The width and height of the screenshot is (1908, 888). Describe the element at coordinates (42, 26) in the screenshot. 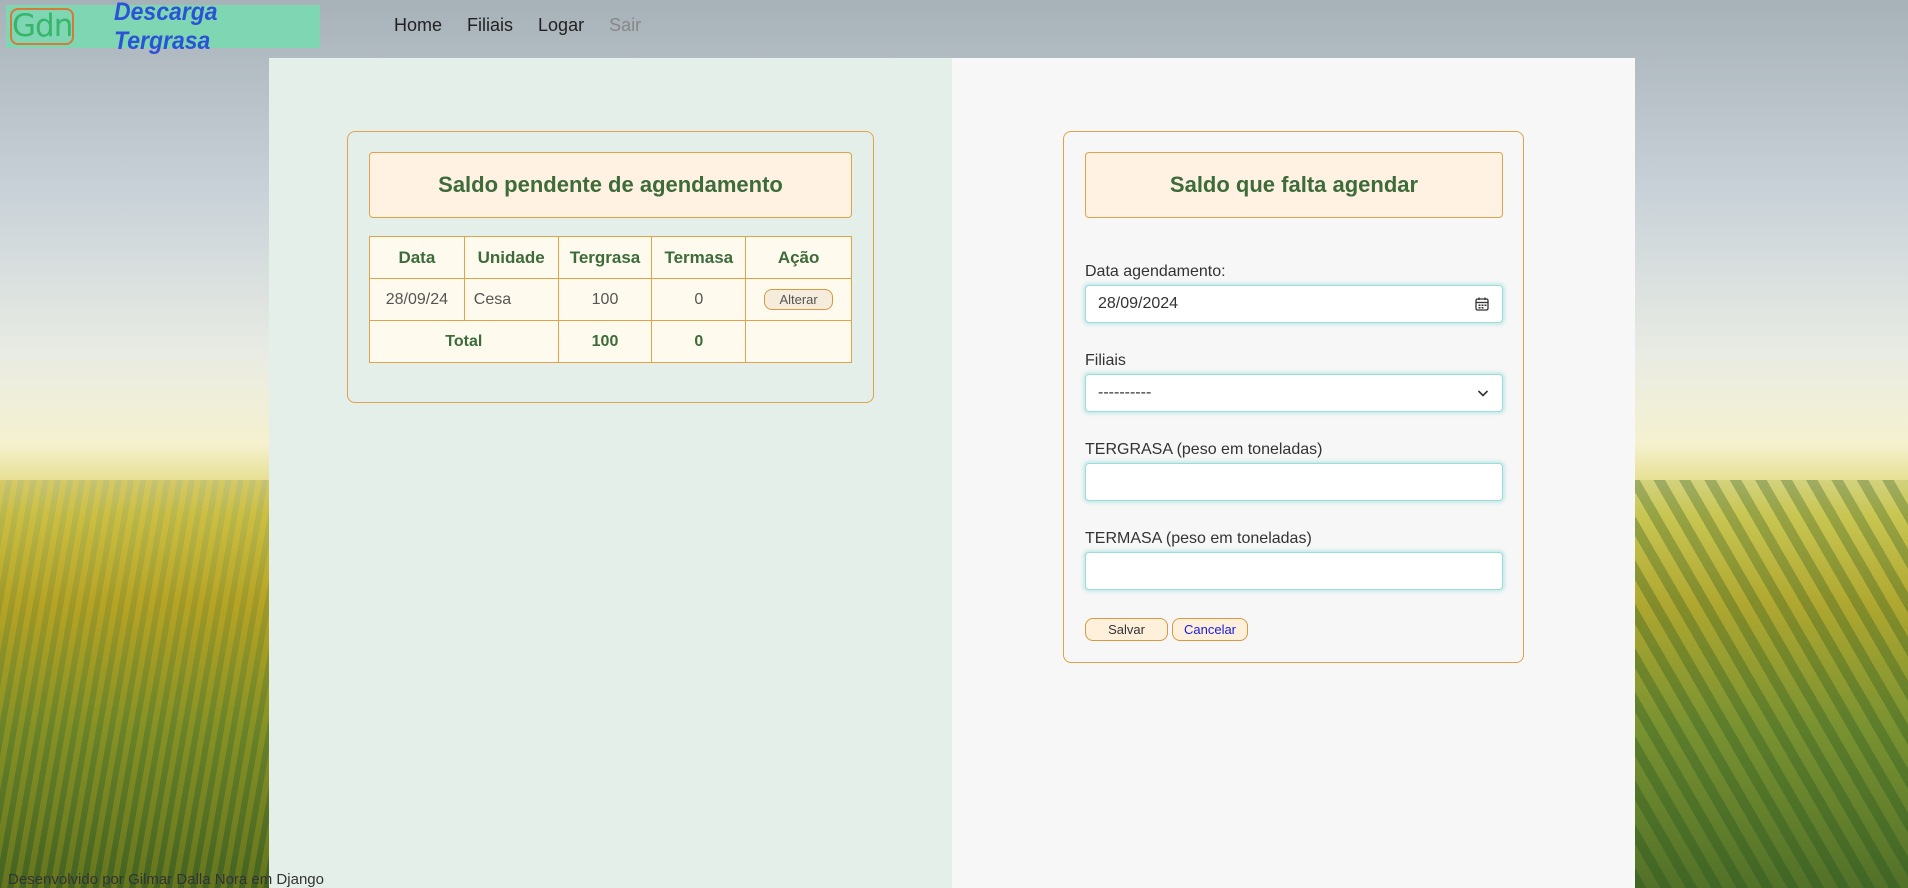

I see `logo-mark: Gdn` at that location.